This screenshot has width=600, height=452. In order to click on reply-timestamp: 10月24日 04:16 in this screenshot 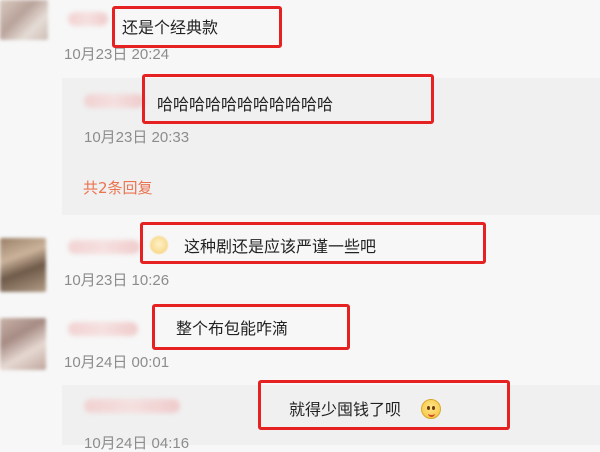, I will do `click(137, 443)`.